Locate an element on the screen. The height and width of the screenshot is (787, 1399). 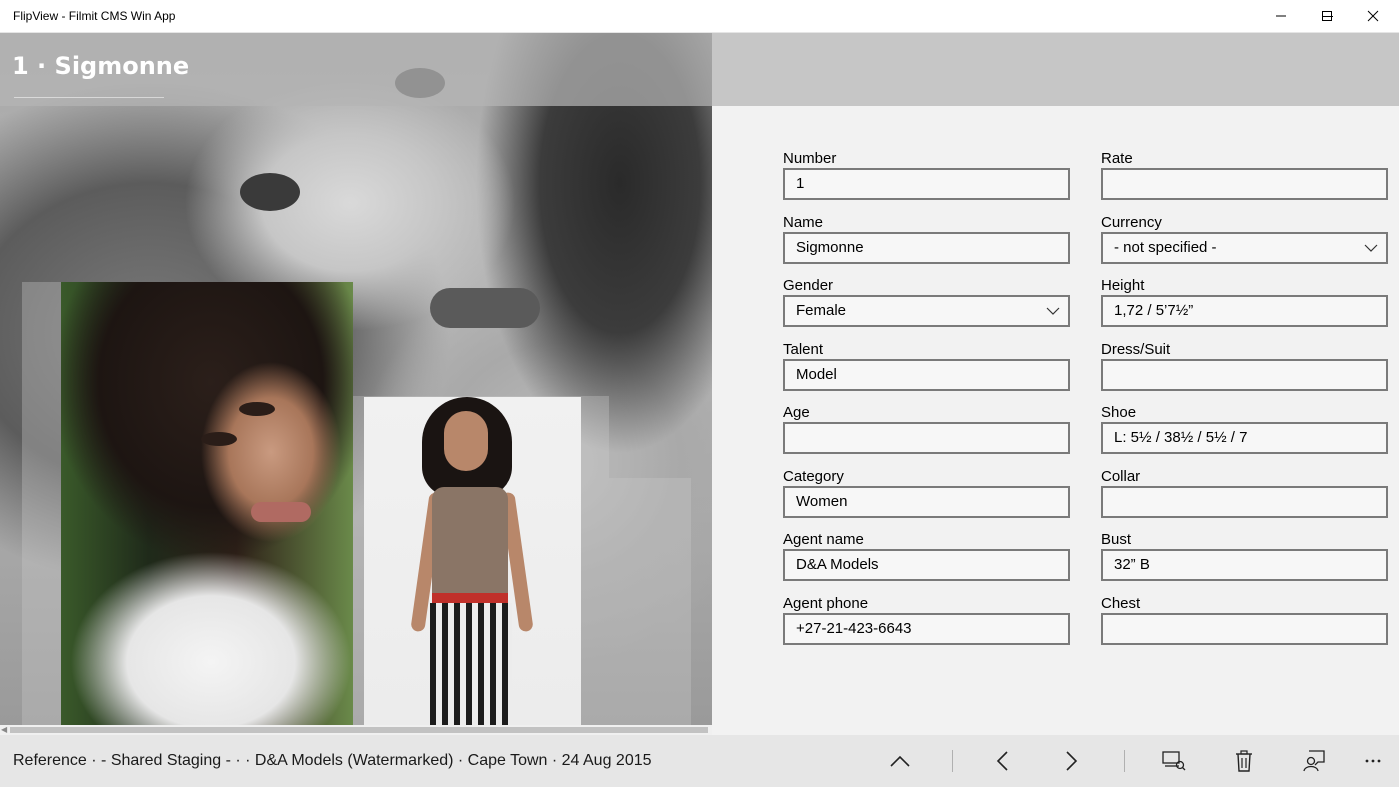
minimize-icon is located at coordinates (1281, 16).